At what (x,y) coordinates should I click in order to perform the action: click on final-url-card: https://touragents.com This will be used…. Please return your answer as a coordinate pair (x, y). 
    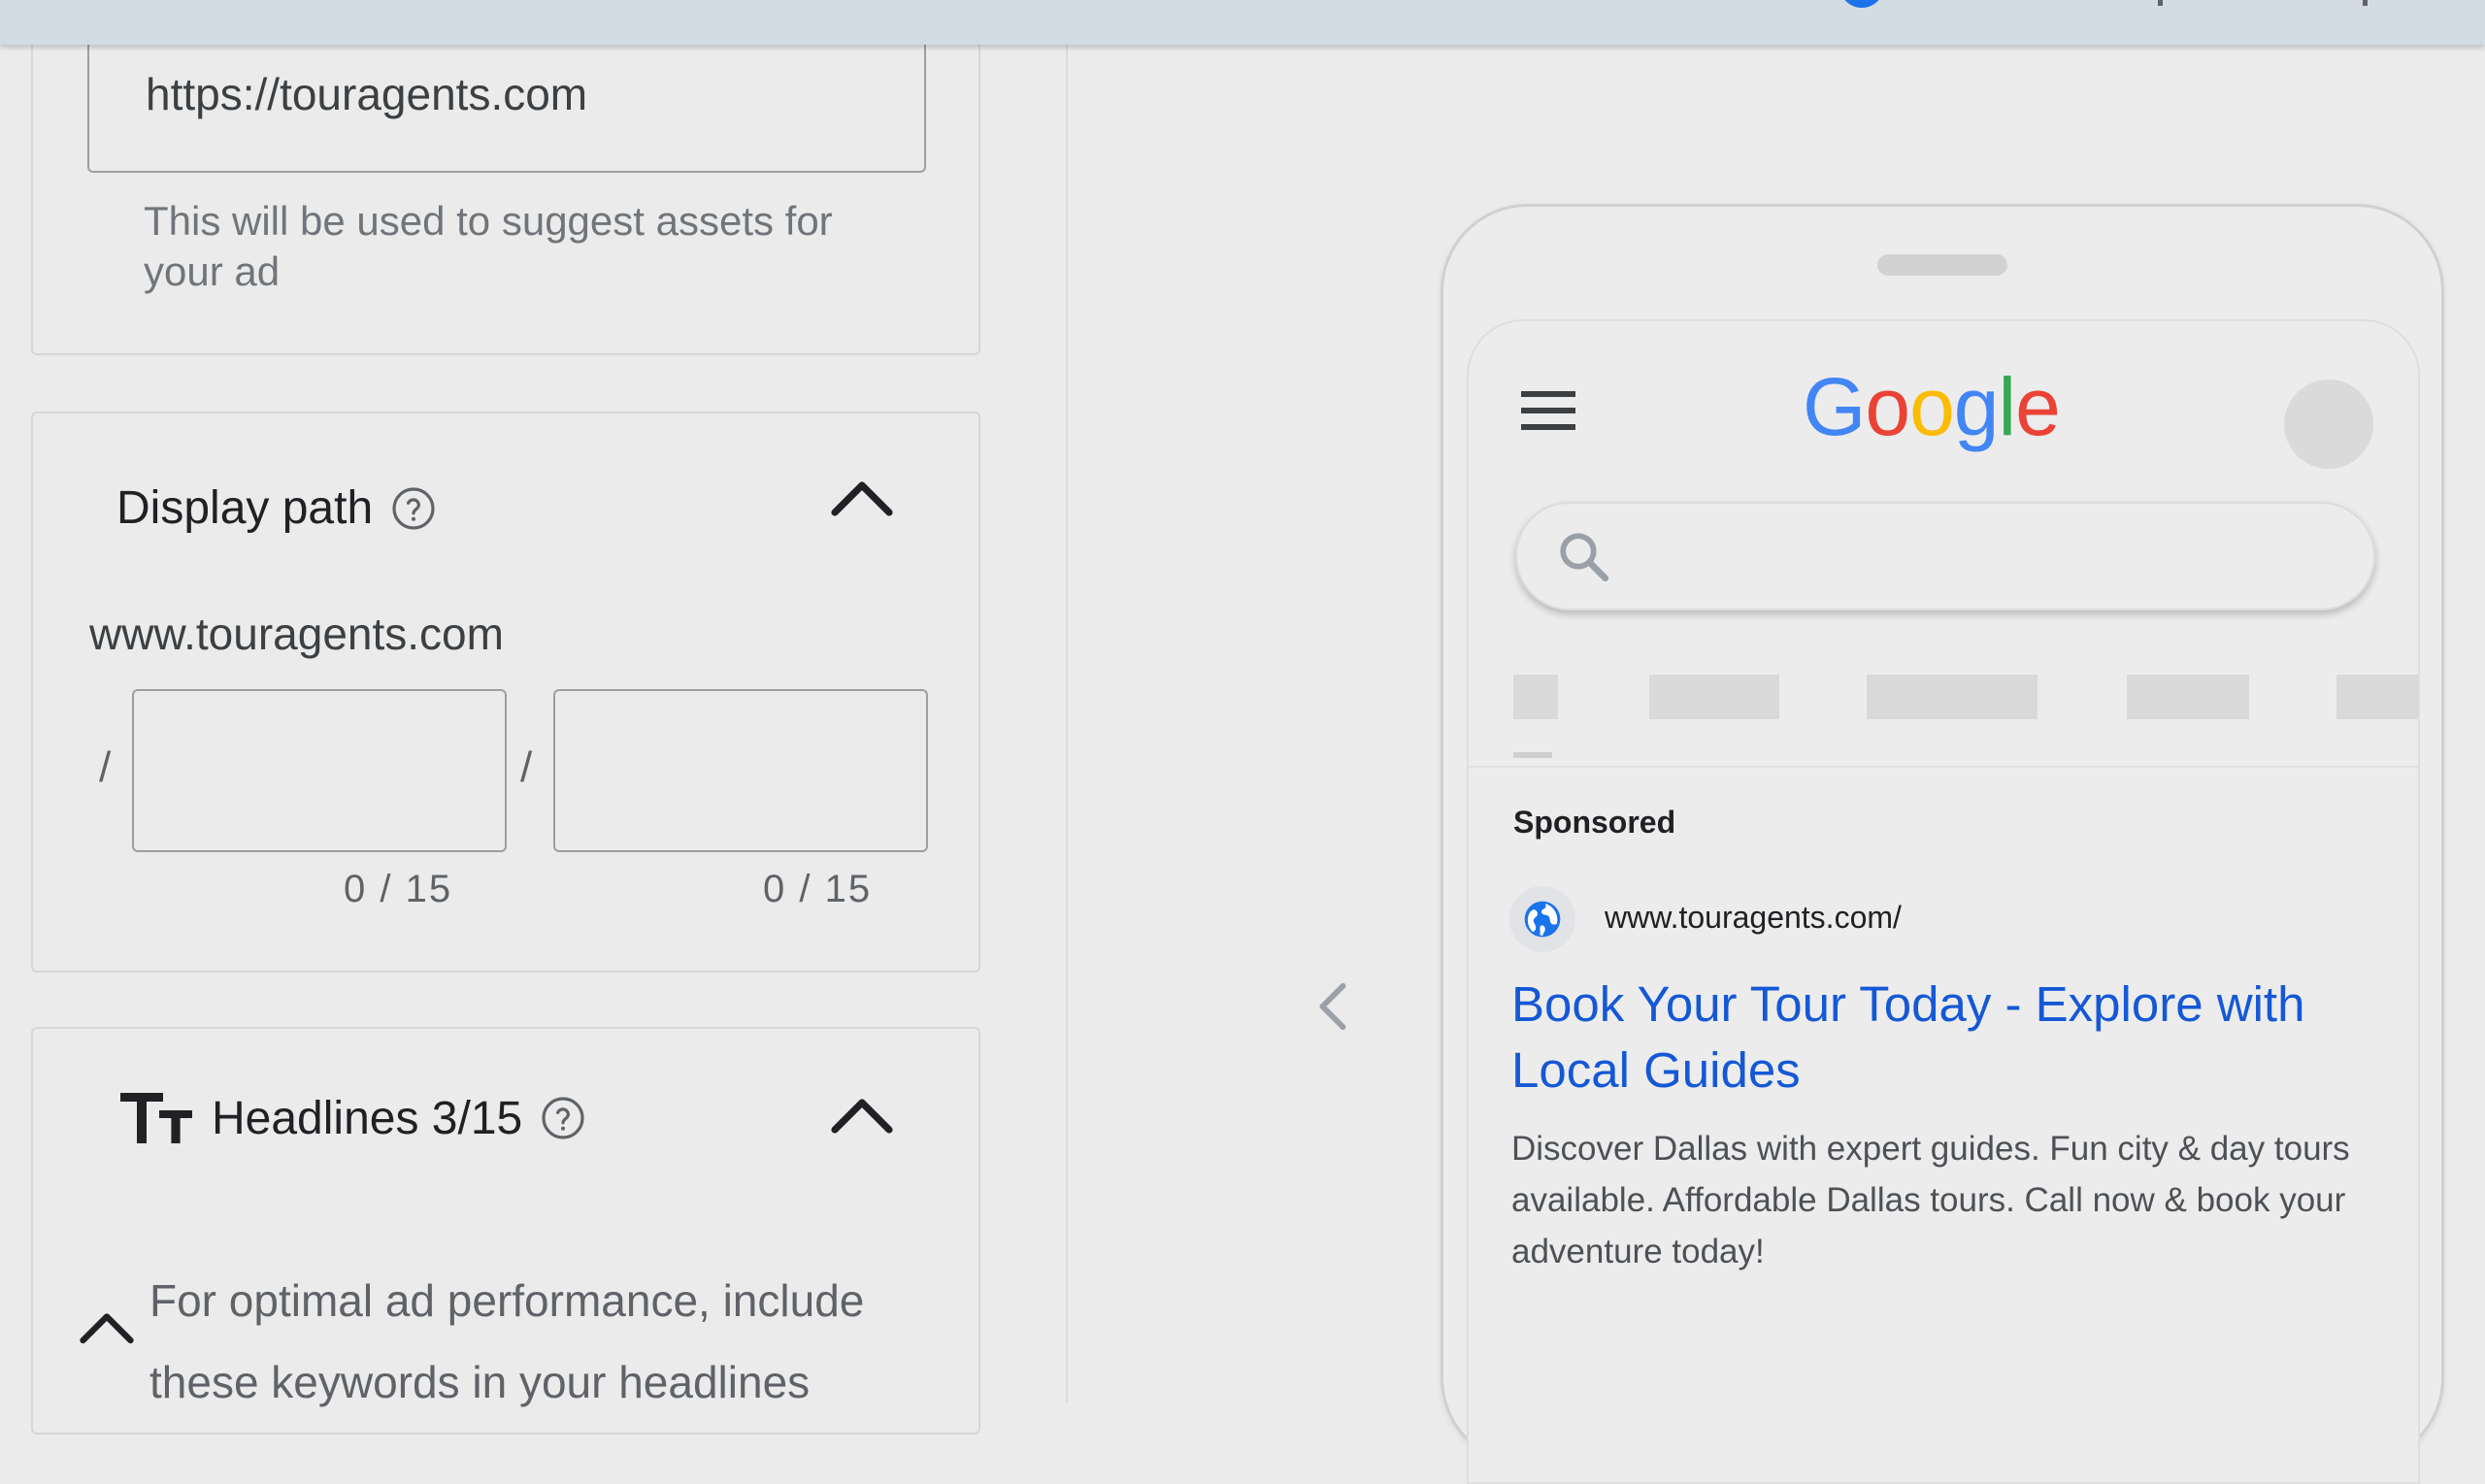
    Looking at the image, I should click on (506, 177).